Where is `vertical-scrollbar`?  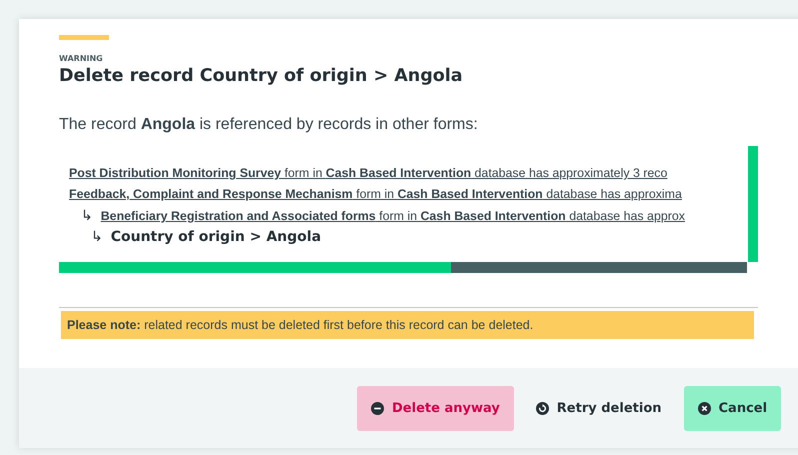
vertical-scrollbar is located at coordinates (753, 204).